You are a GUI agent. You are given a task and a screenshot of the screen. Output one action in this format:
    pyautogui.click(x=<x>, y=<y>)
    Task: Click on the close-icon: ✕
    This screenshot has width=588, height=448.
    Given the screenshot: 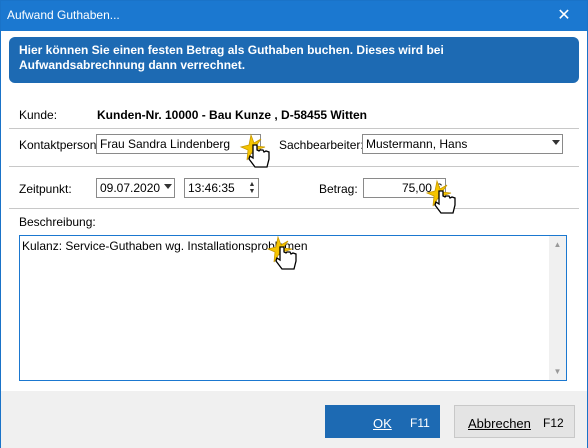 What is the action you would take?
    pyautogui.click(x=564, y=16)
    